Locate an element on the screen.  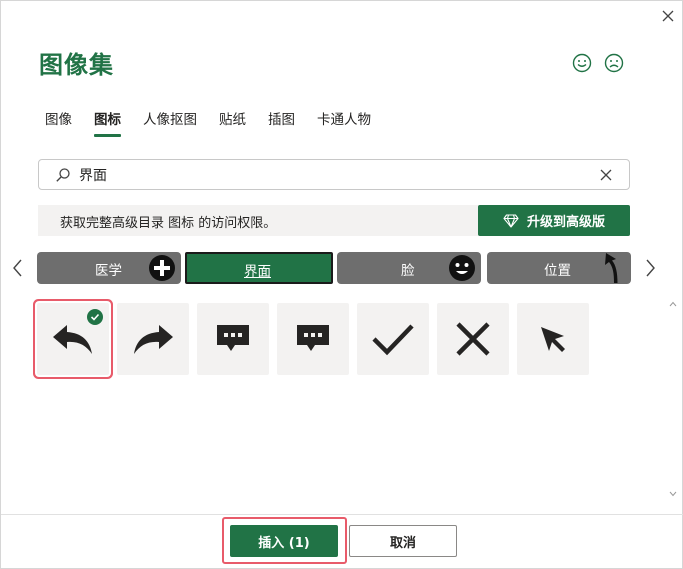
category-next-button is located at coordinates (650, 268).